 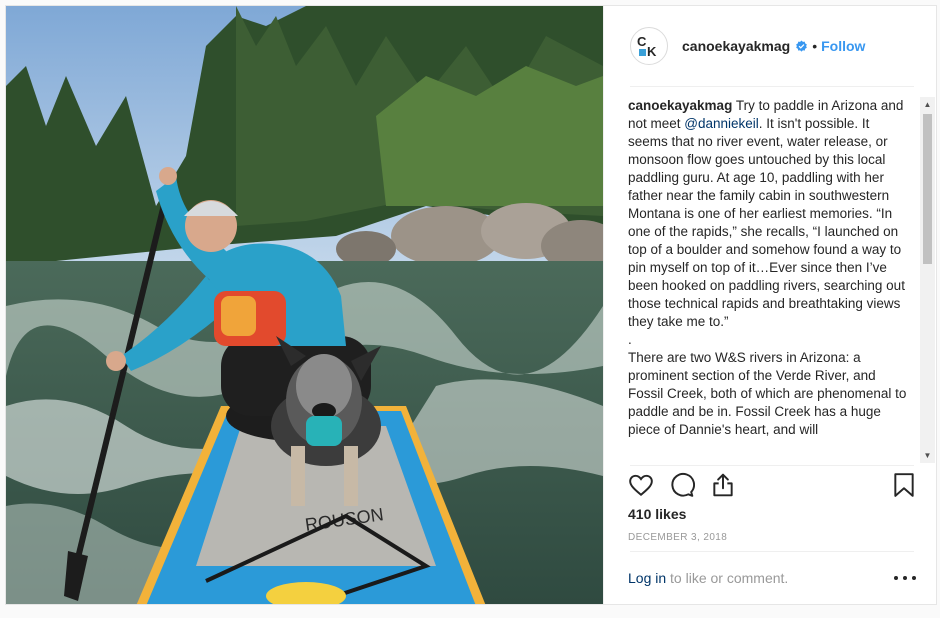 I want to click on scroll-up-arrow-icon: ▲, so click(x=927, y=104).